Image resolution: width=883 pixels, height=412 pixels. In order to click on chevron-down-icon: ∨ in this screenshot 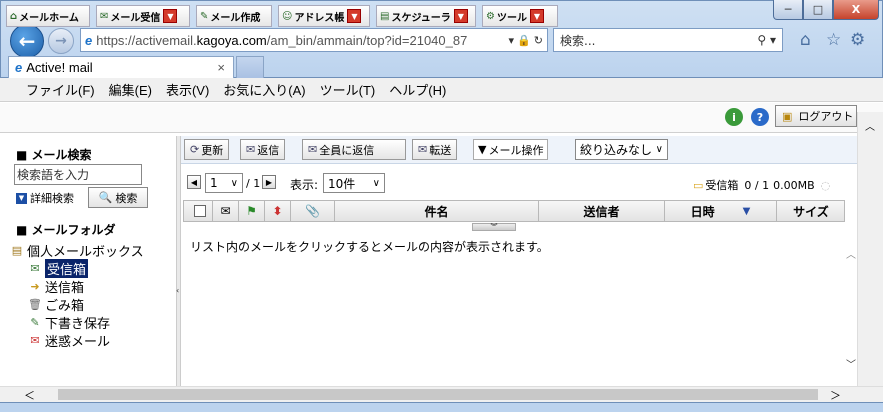, I will do `click(376, 183)`.